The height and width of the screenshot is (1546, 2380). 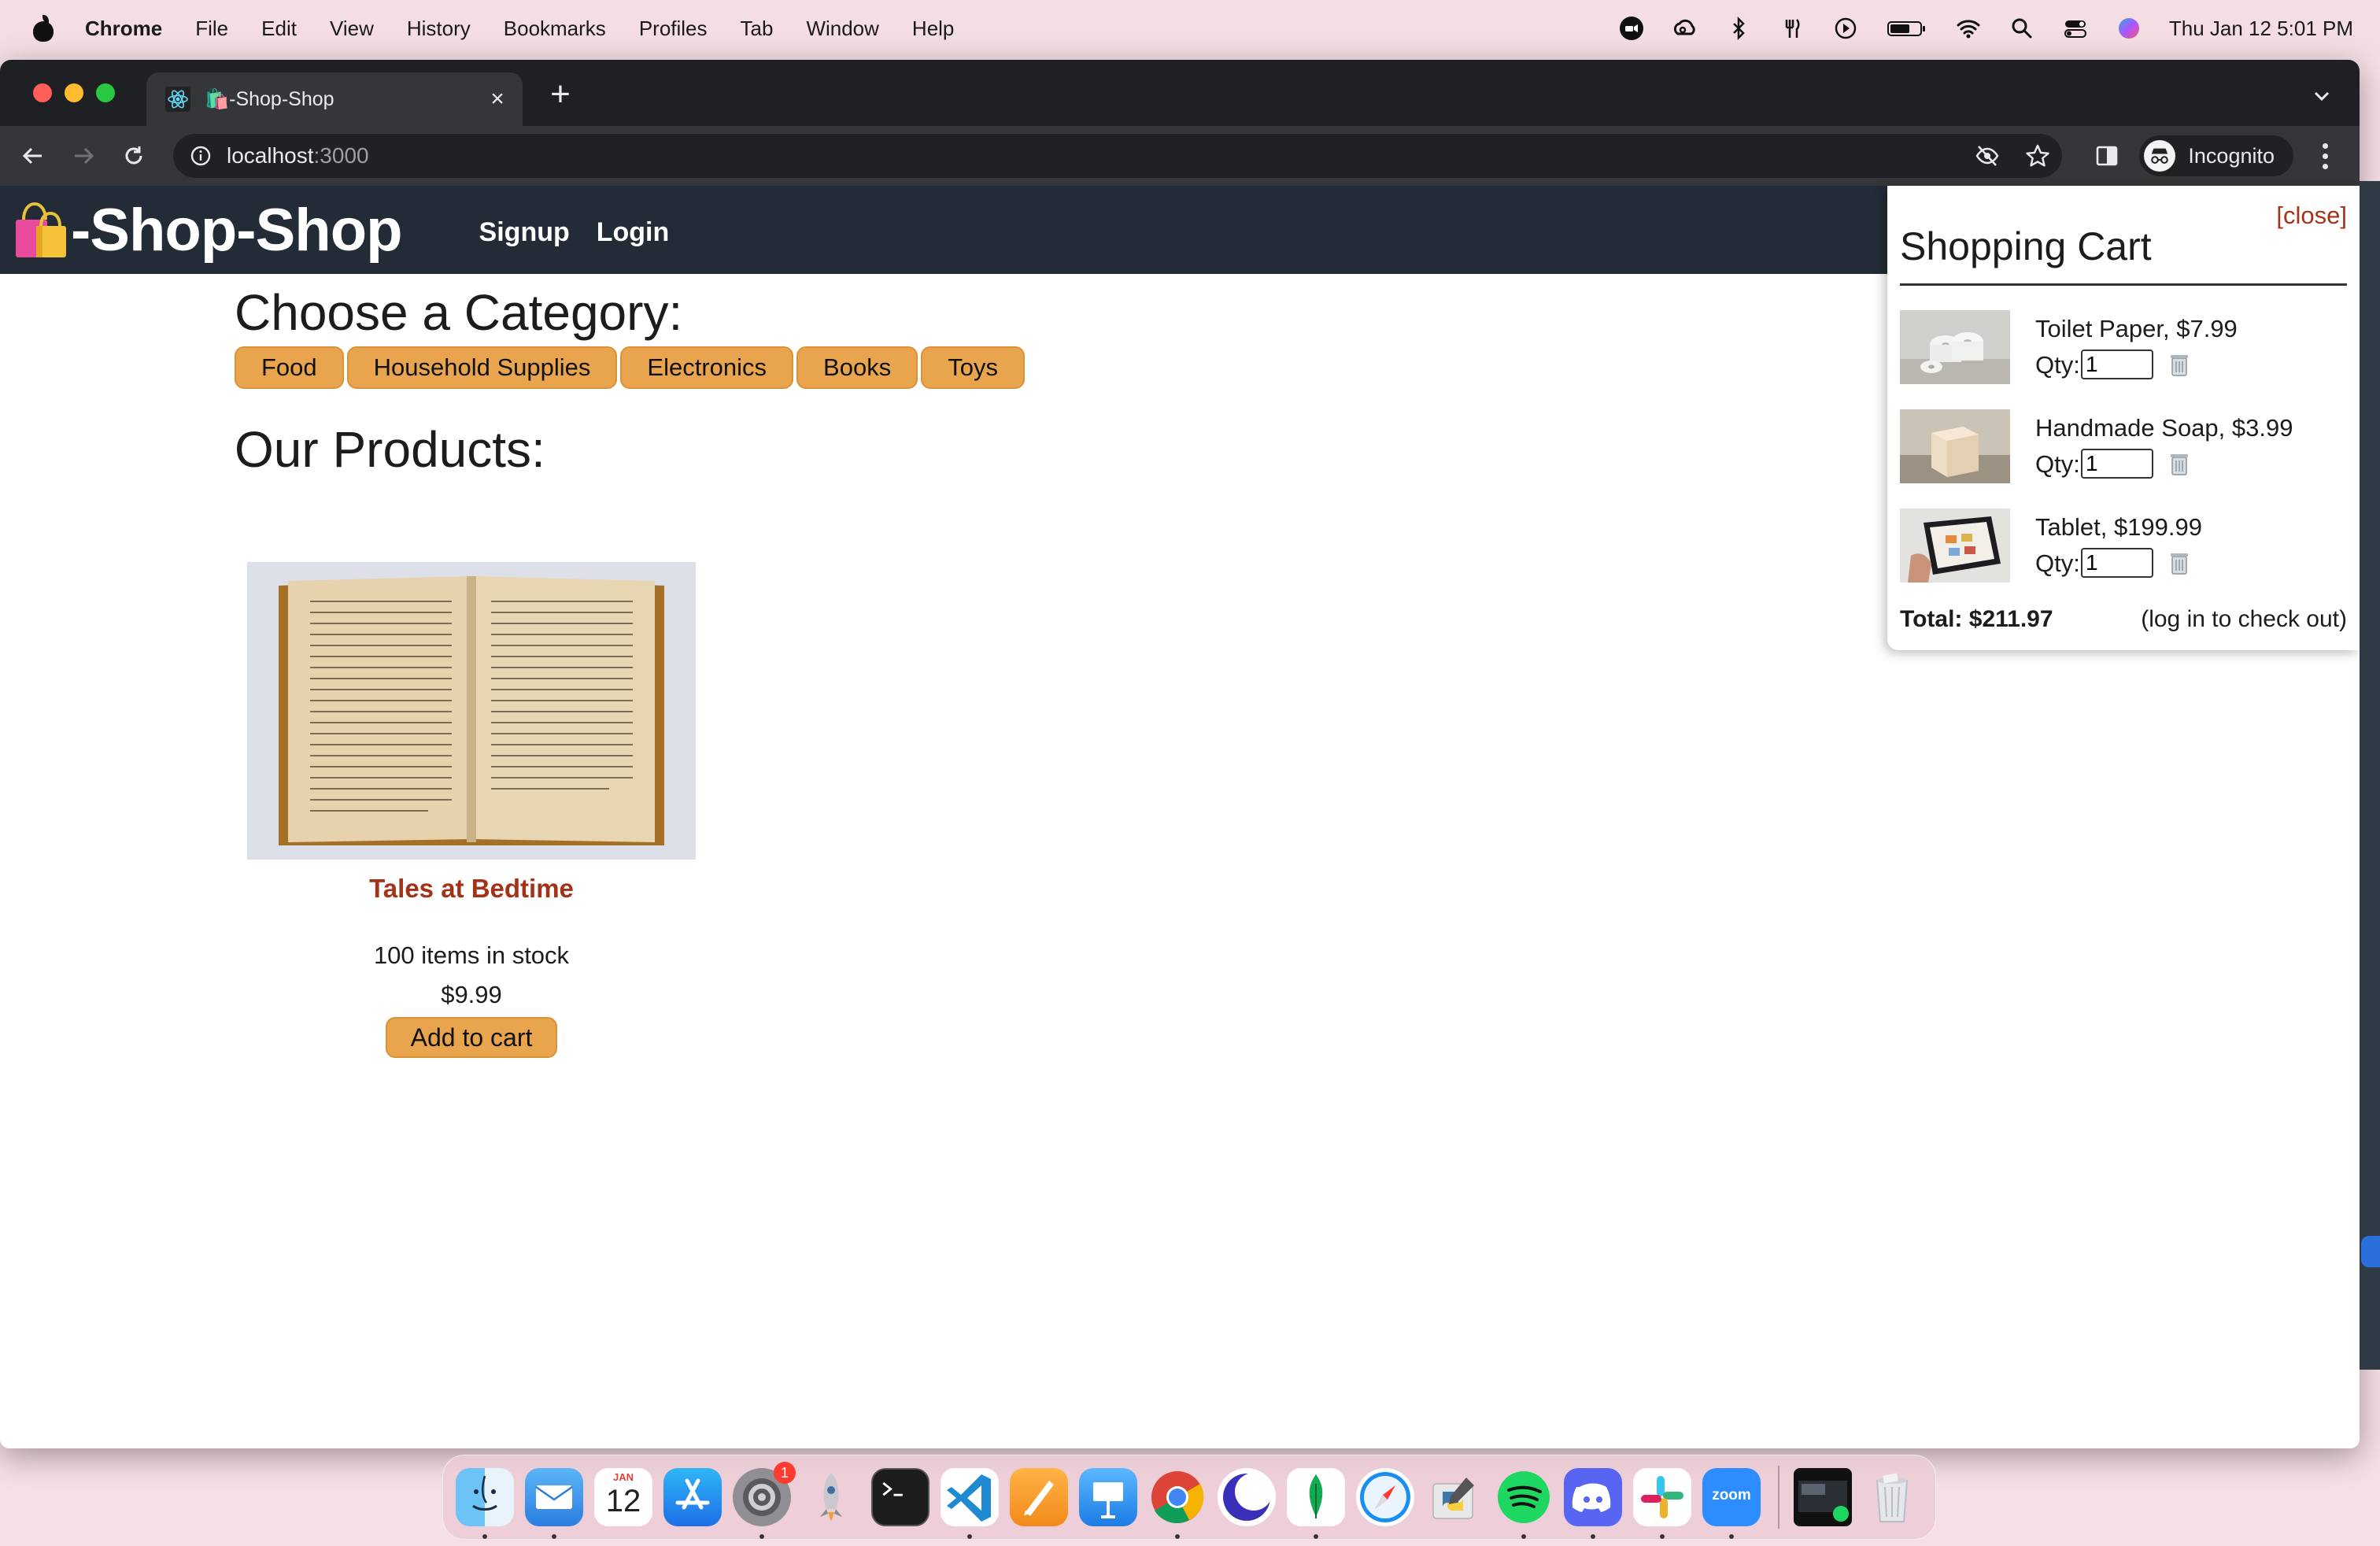 I want to click on product-image-open-book, so click(x=471, y=711).